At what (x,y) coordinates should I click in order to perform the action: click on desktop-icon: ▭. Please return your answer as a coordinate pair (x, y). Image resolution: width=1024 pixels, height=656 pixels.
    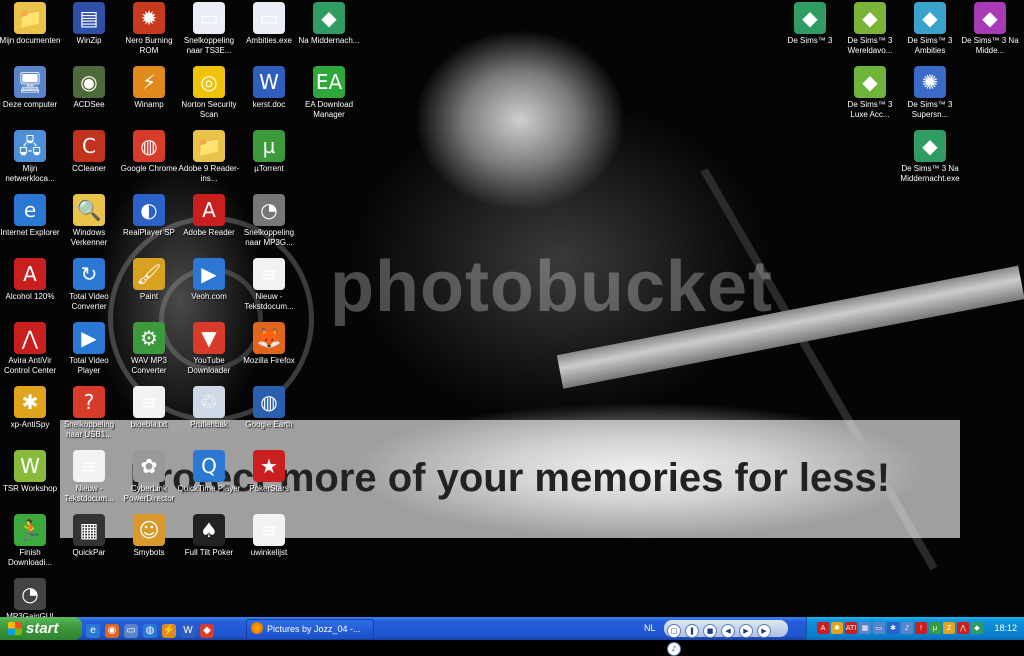
    Looking at the image, I should click on (131, 631).